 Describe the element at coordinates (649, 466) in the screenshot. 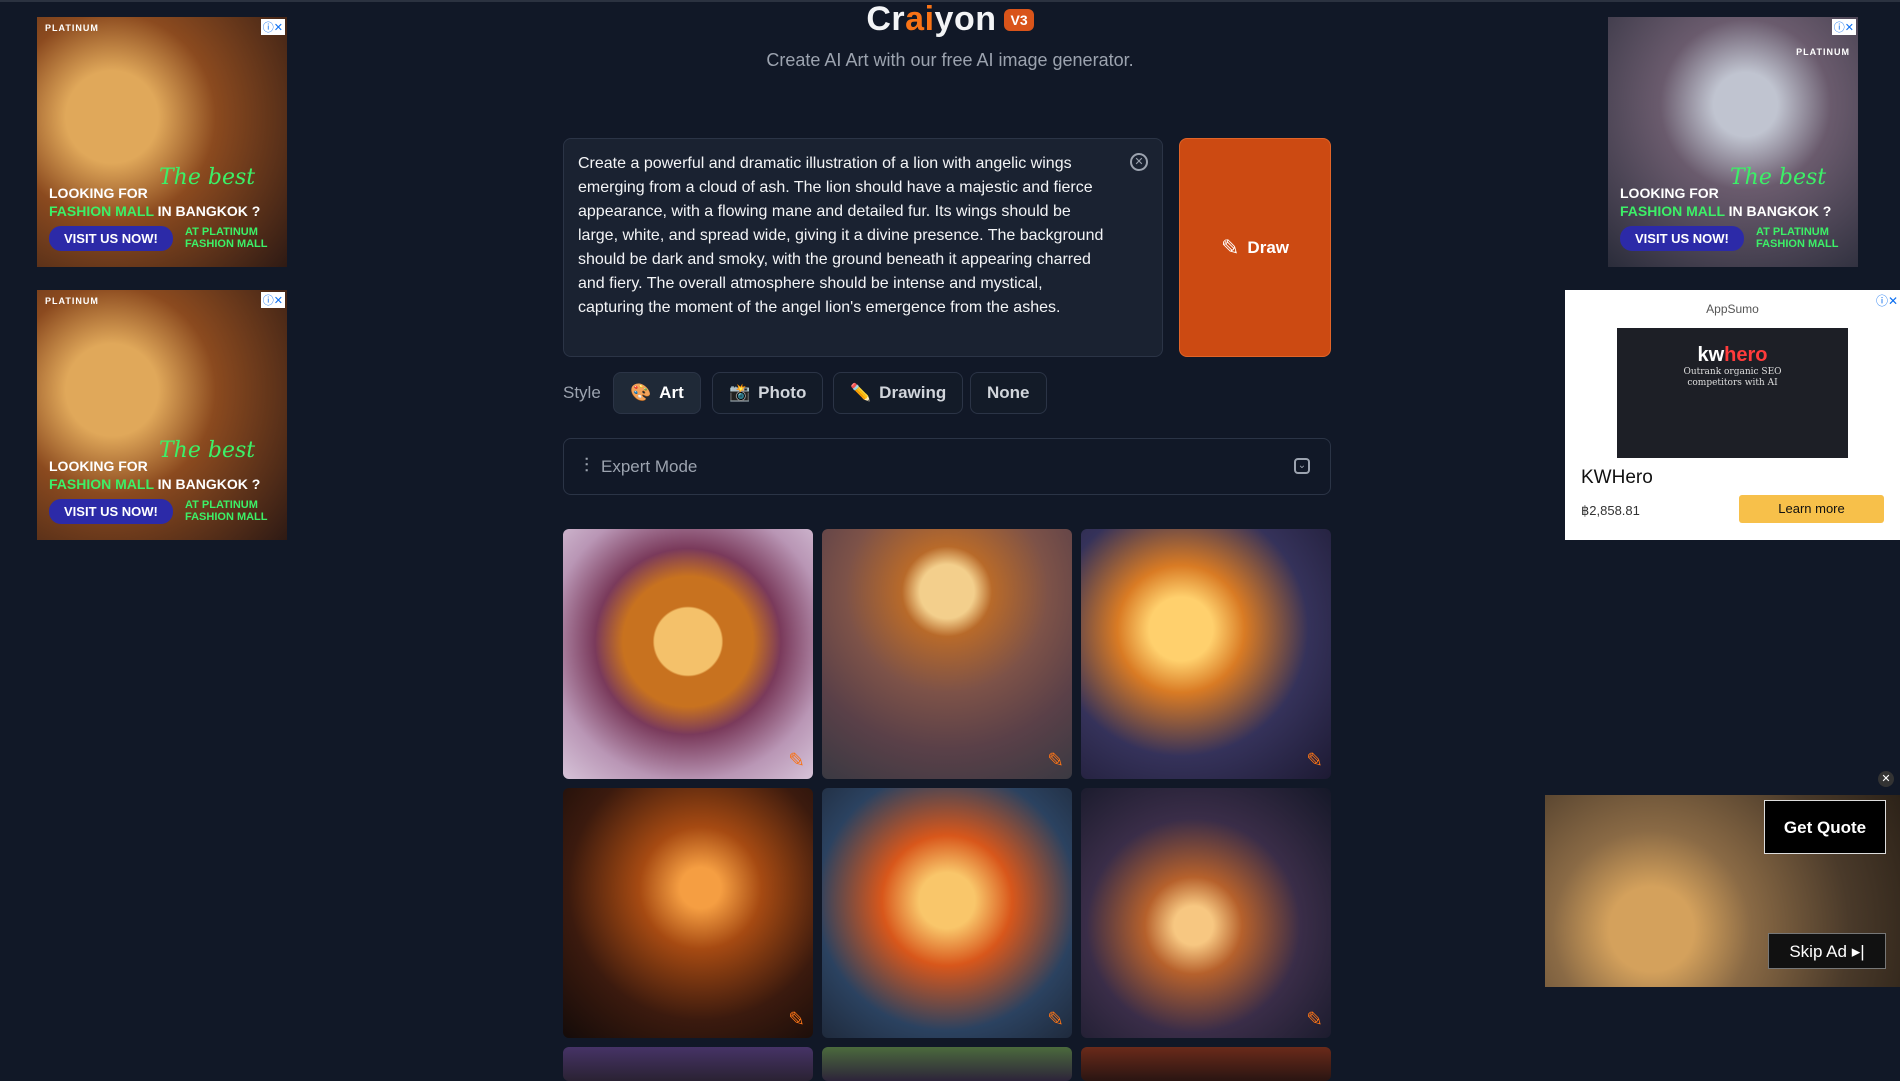

I see `expert-mode-label: Expert Mode` at that location.